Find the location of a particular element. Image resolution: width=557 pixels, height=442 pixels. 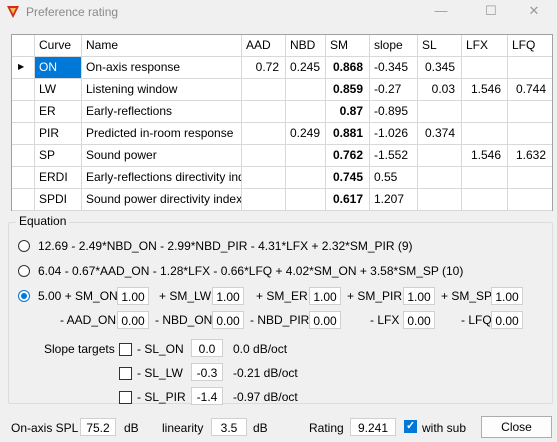

slope-cell: -1.552 is located at coordinates (394, 156).